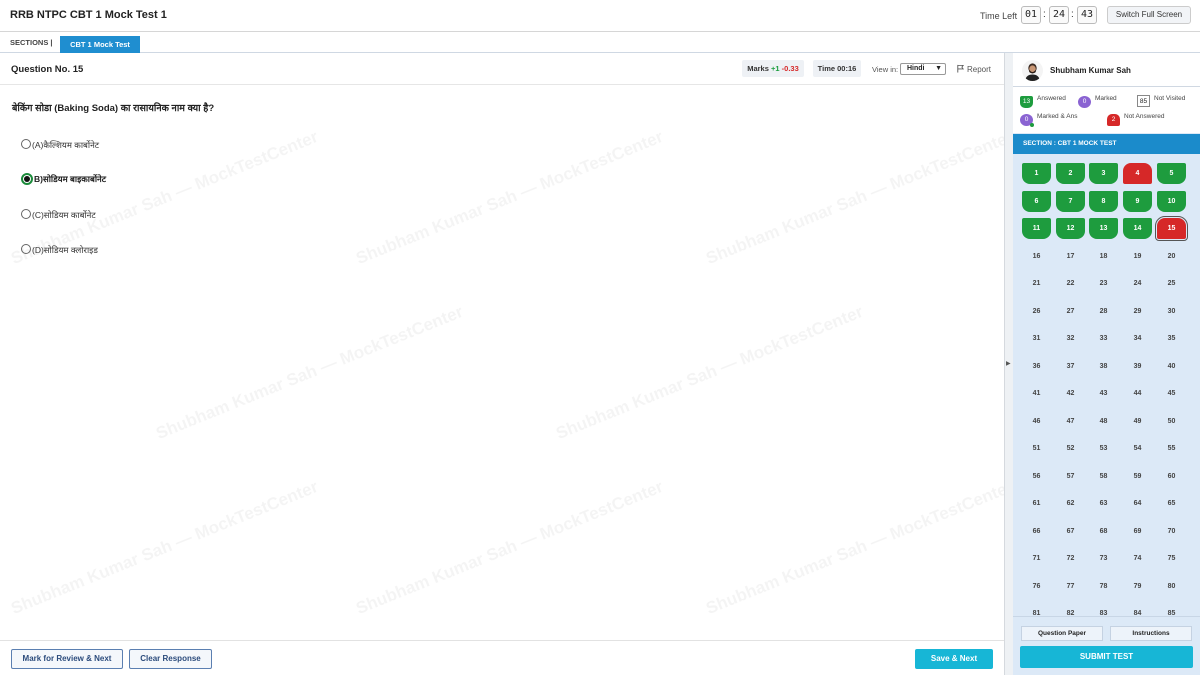  I want to click on palette-question-31: 31, so click(1036, 338).